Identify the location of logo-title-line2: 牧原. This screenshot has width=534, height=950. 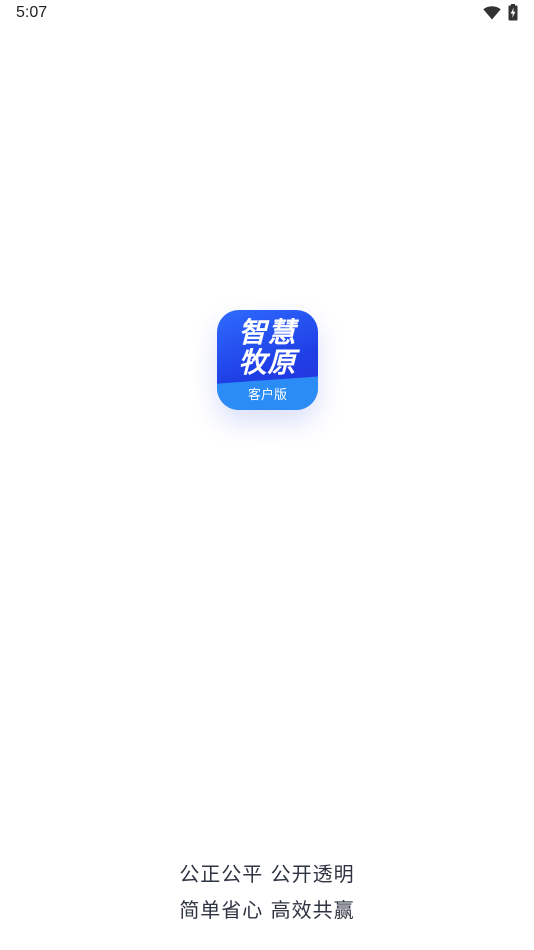
(267, 362).